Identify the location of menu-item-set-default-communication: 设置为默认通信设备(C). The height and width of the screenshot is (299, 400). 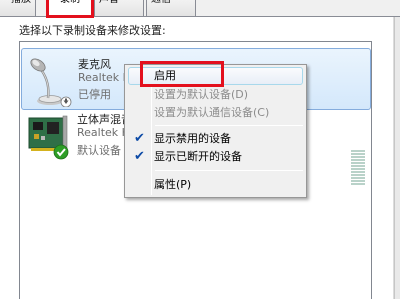
(215, 113).